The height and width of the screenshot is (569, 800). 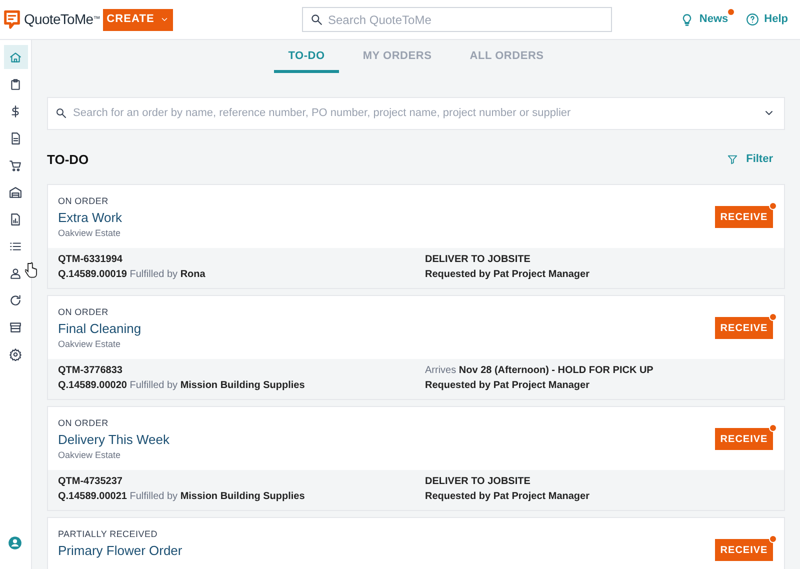 I want to click on account-icon, so click(x=15, y=543).